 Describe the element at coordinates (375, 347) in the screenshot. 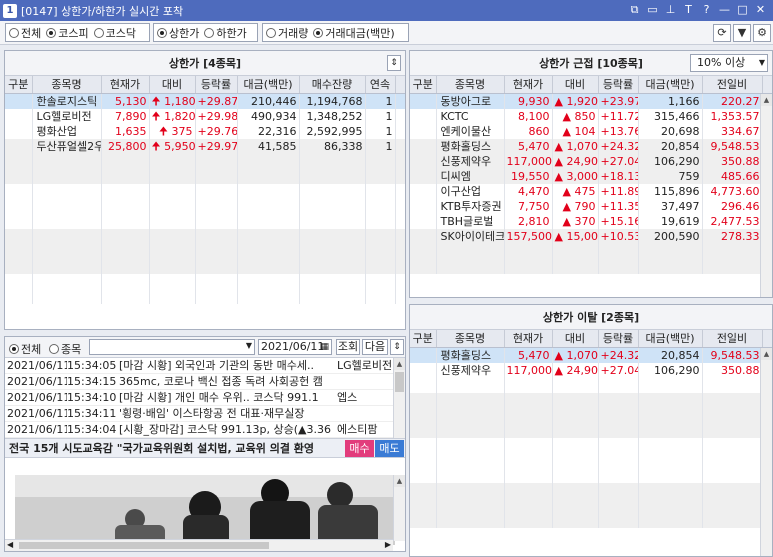

I see `next-button: 다음` at that location.